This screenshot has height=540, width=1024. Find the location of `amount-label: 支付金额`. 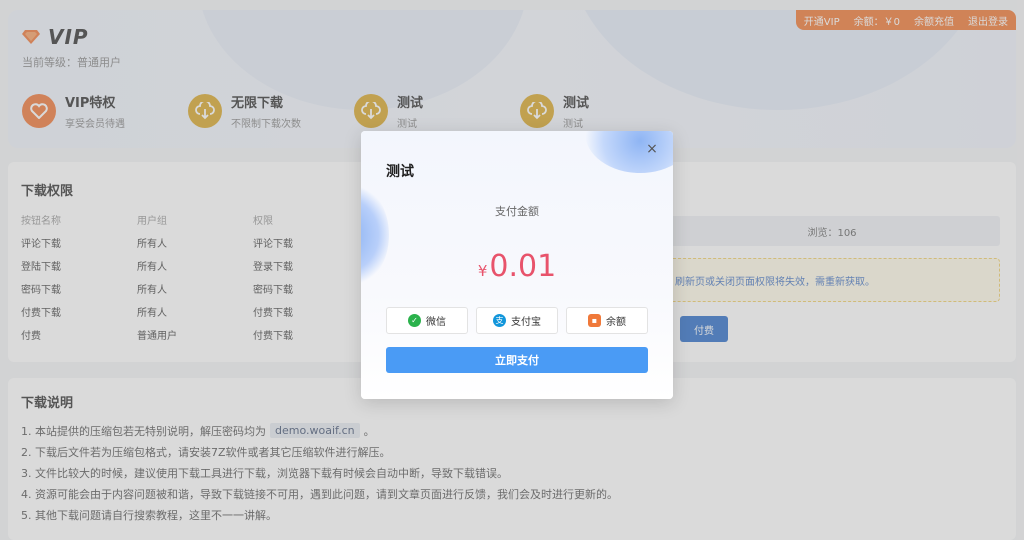

amount-label: 支付金额 is located at coordinates (517, 211).